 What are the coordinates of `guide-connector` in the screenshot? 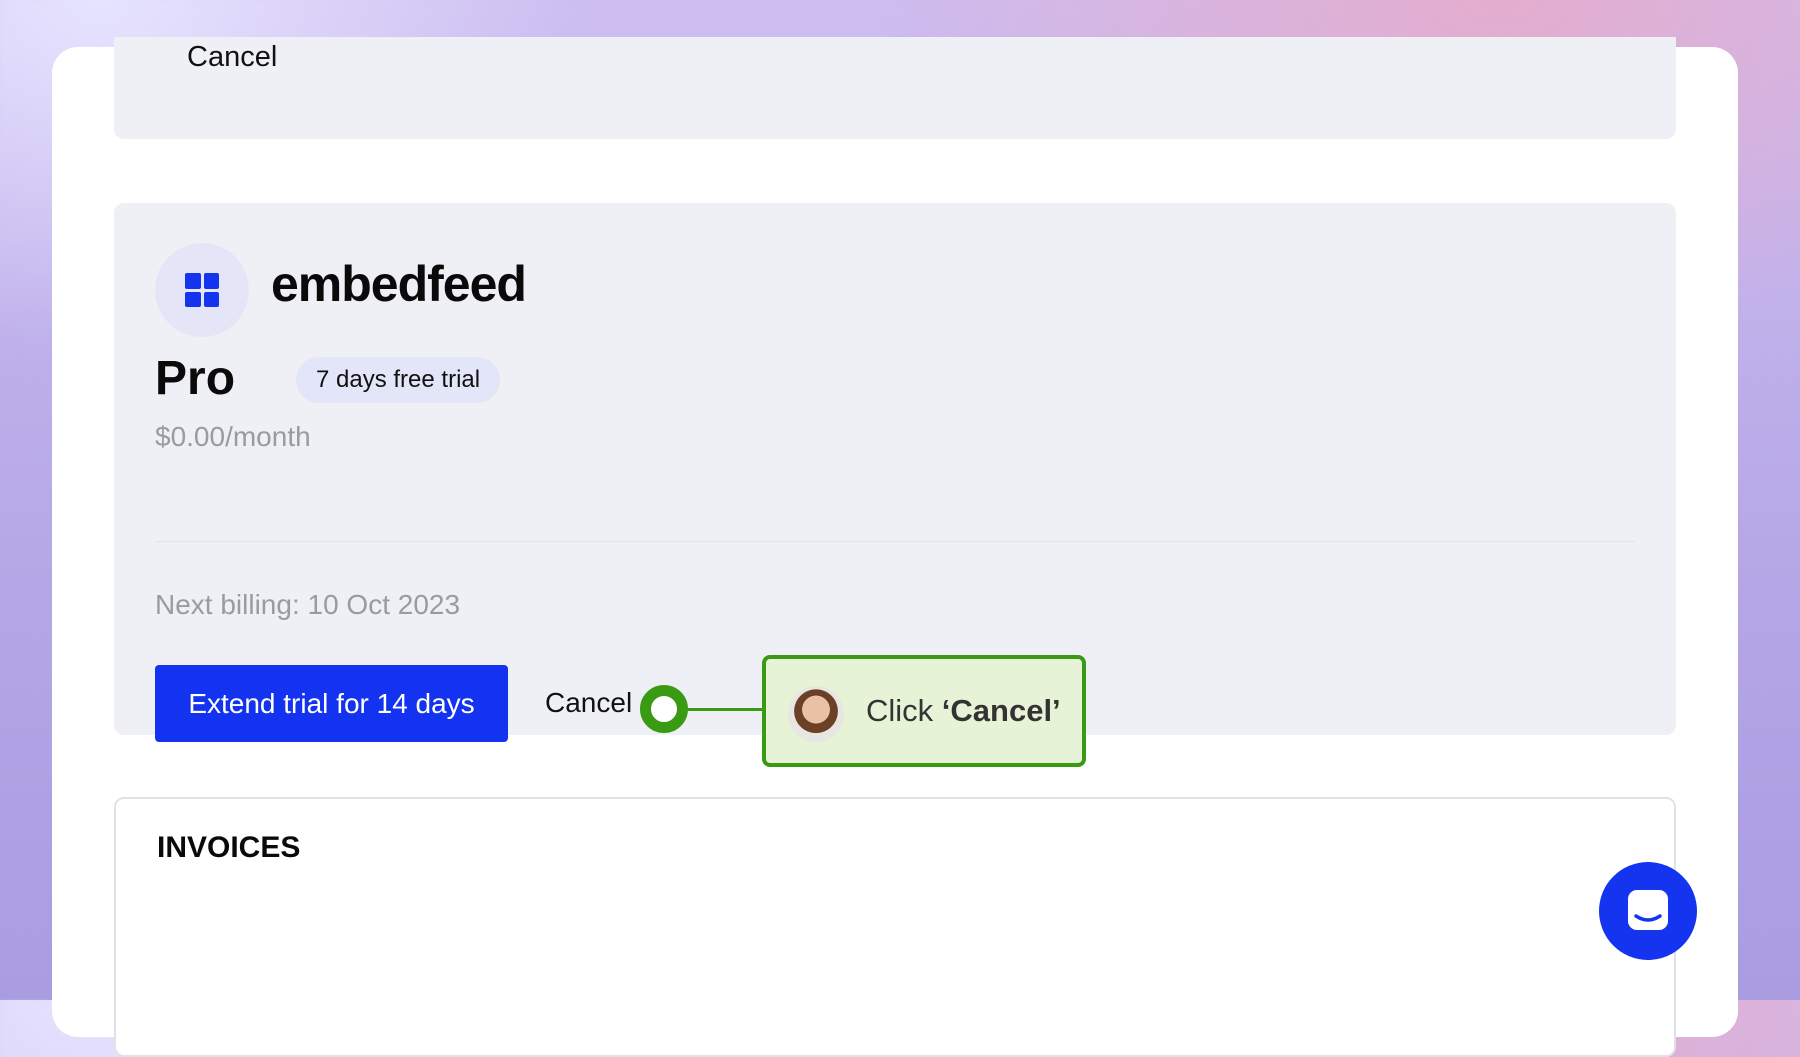 It's located at (726, 709).